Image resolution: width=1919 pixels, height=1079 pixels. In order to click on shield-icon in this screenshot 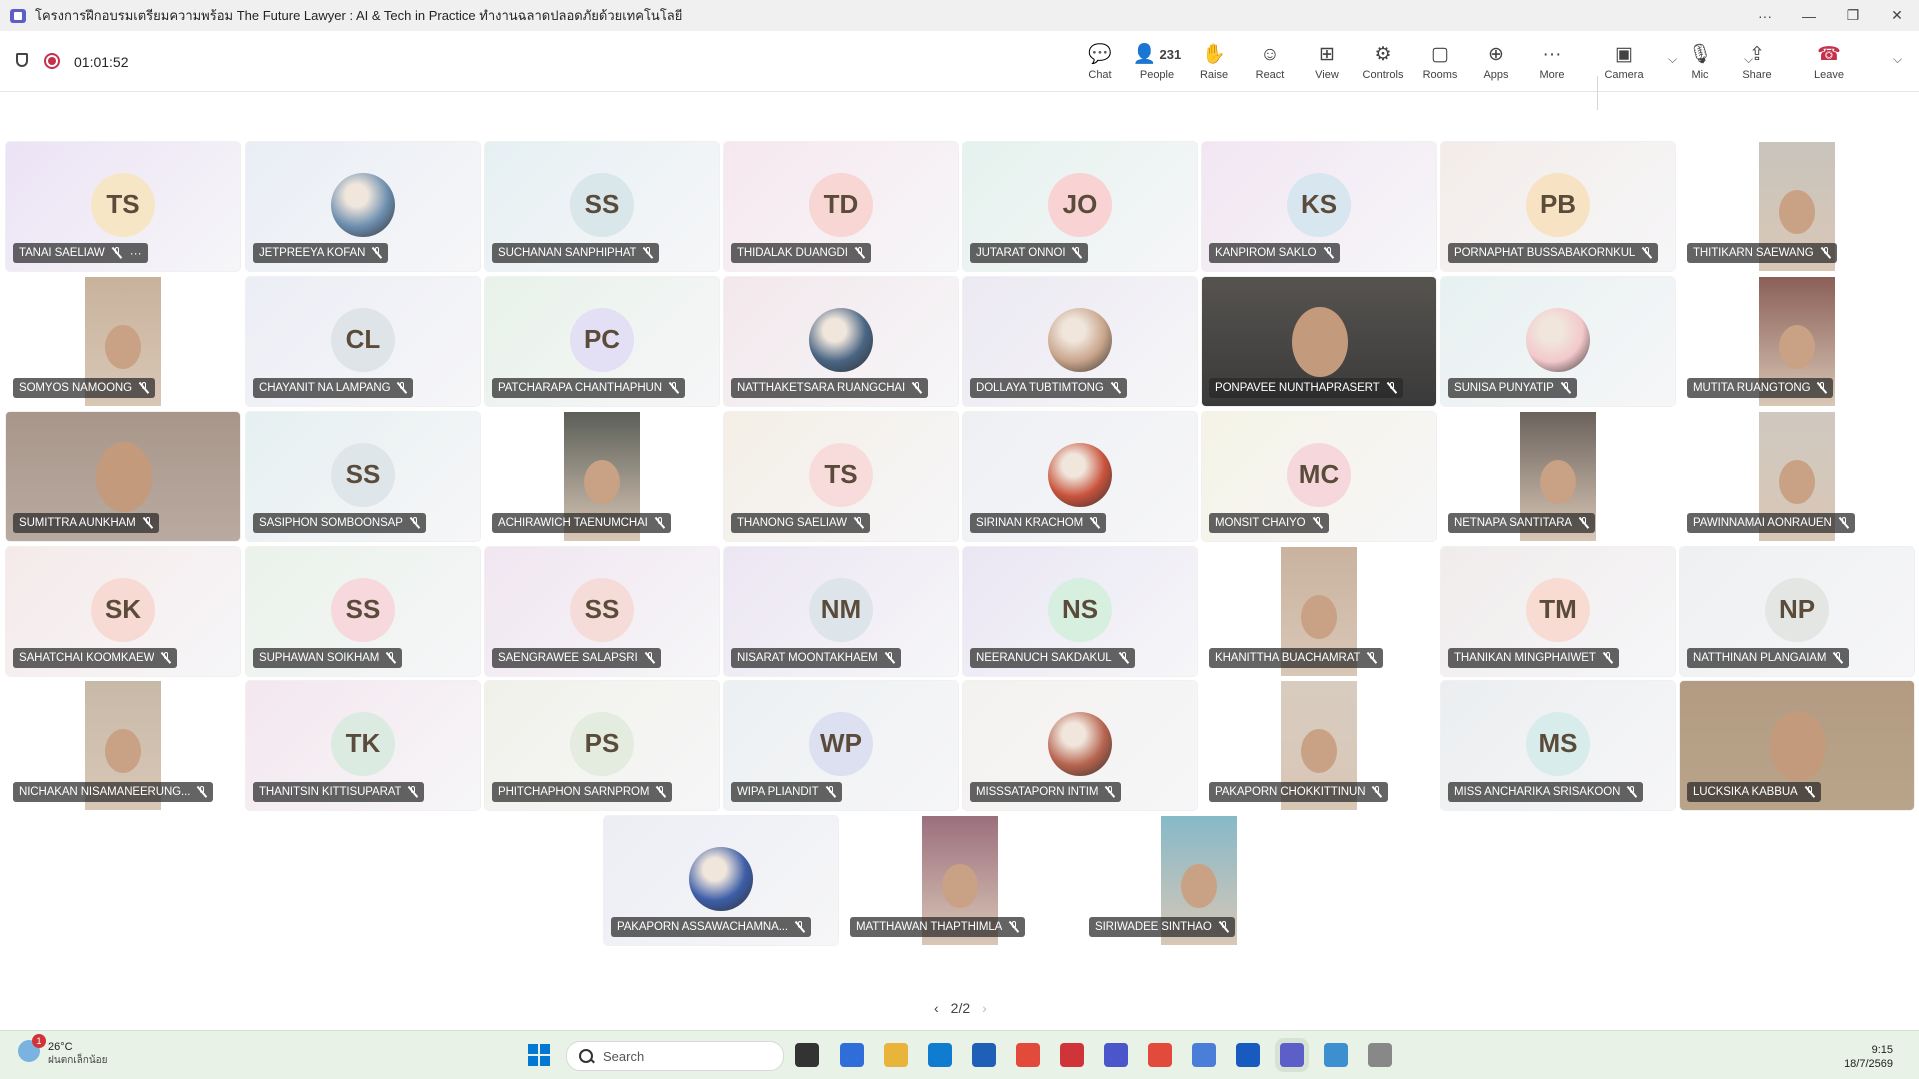, I will do `click(22, 60)`.